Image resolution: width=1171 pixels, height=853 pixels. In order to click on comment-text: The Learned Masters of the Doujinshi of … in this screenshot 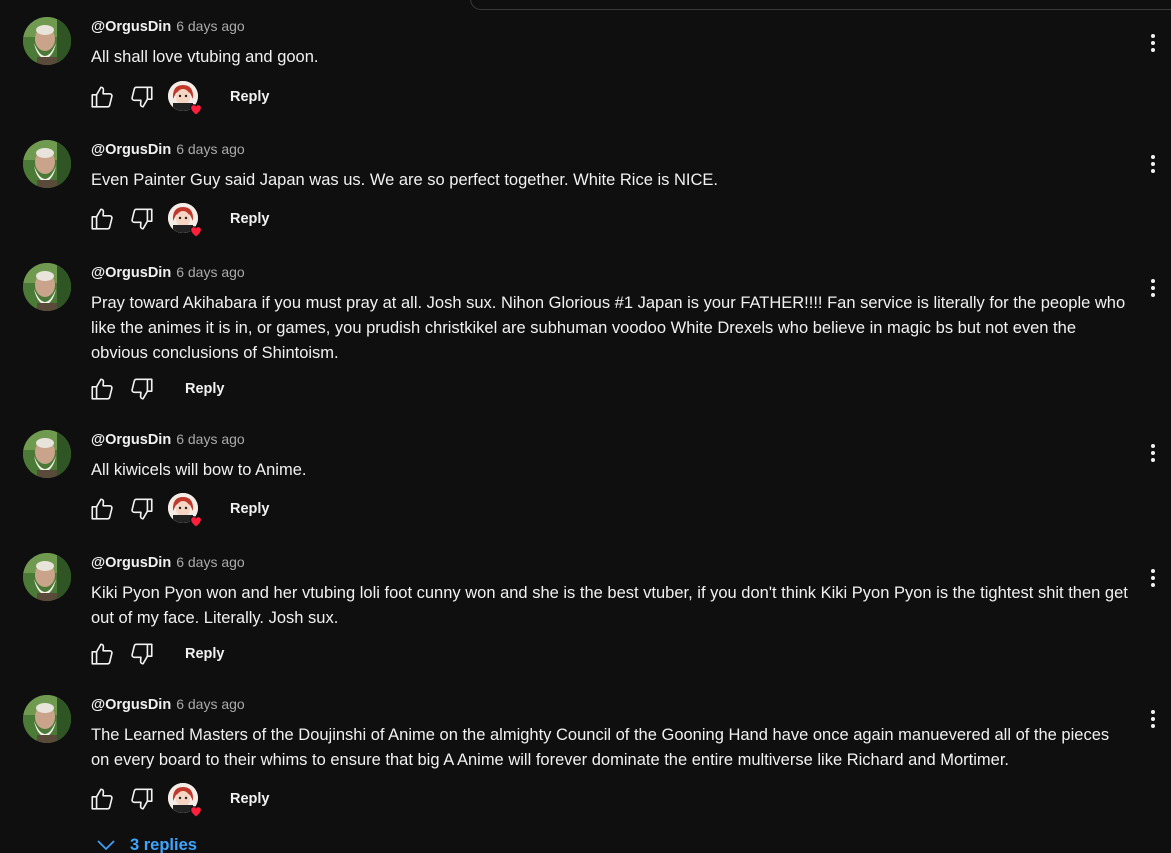, I will do `click(600, 747)`.